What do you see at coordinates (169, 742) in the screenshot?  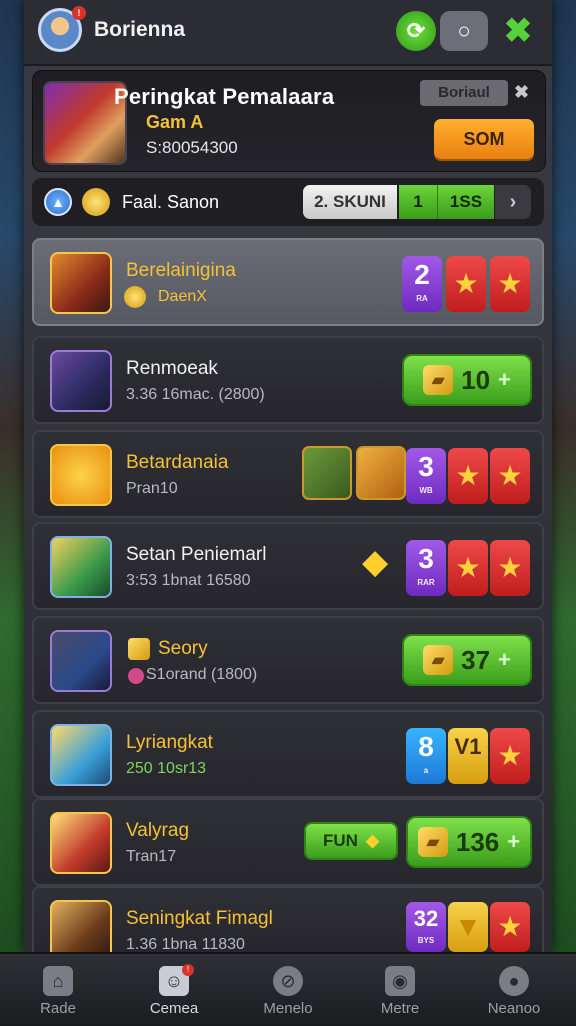 I see `row-name: Lyriangkat` at bounding box center [169, 742].